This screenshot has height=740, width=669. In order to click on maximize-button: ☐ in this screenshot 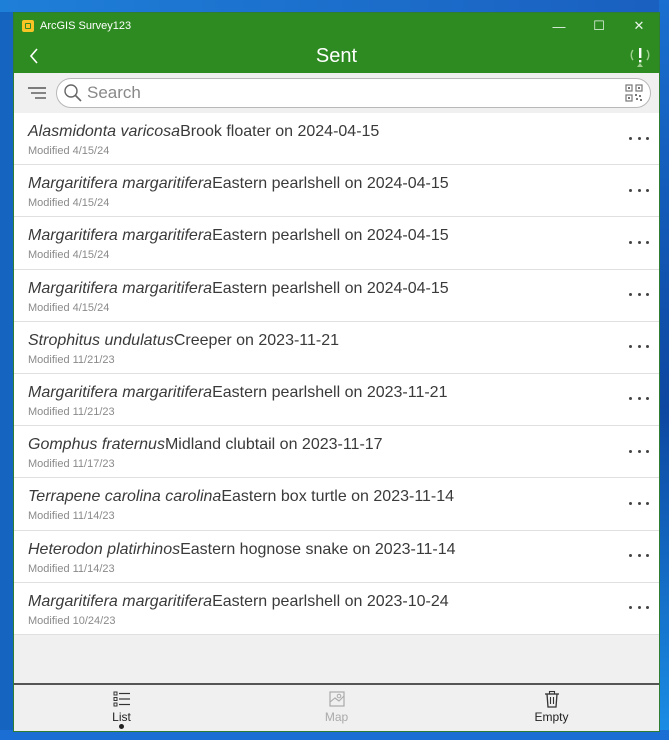, I will do `click(599, 26)`.